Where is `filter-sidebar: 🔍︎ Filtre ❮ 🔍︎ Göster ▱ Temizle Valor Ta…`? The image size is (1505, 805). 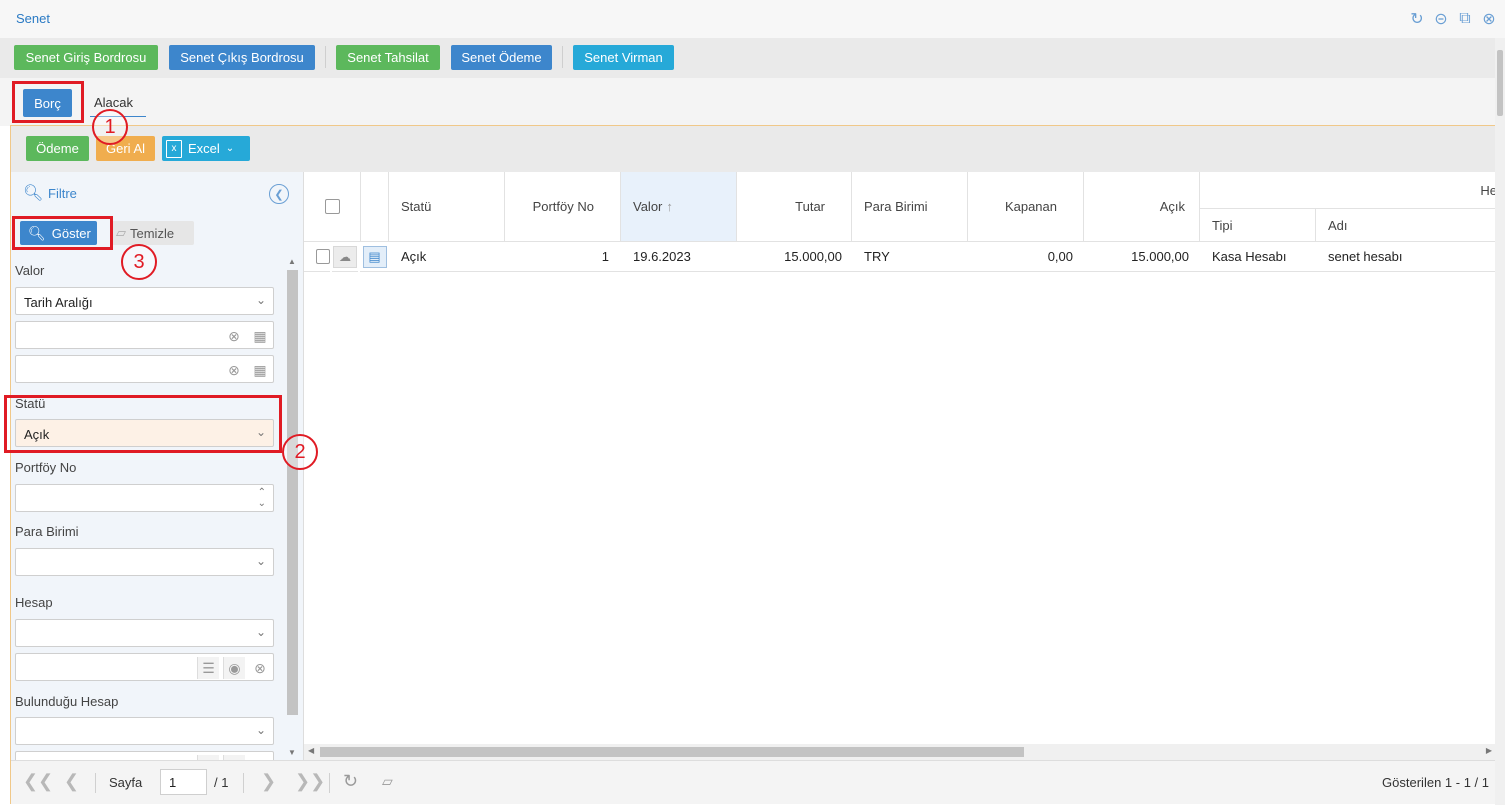 filter-sidebar: 🔍︎ Filtre ❮ 🔍︎ Göster ▱ Temizle Valor Ta… is located at coordinates (157, 466).